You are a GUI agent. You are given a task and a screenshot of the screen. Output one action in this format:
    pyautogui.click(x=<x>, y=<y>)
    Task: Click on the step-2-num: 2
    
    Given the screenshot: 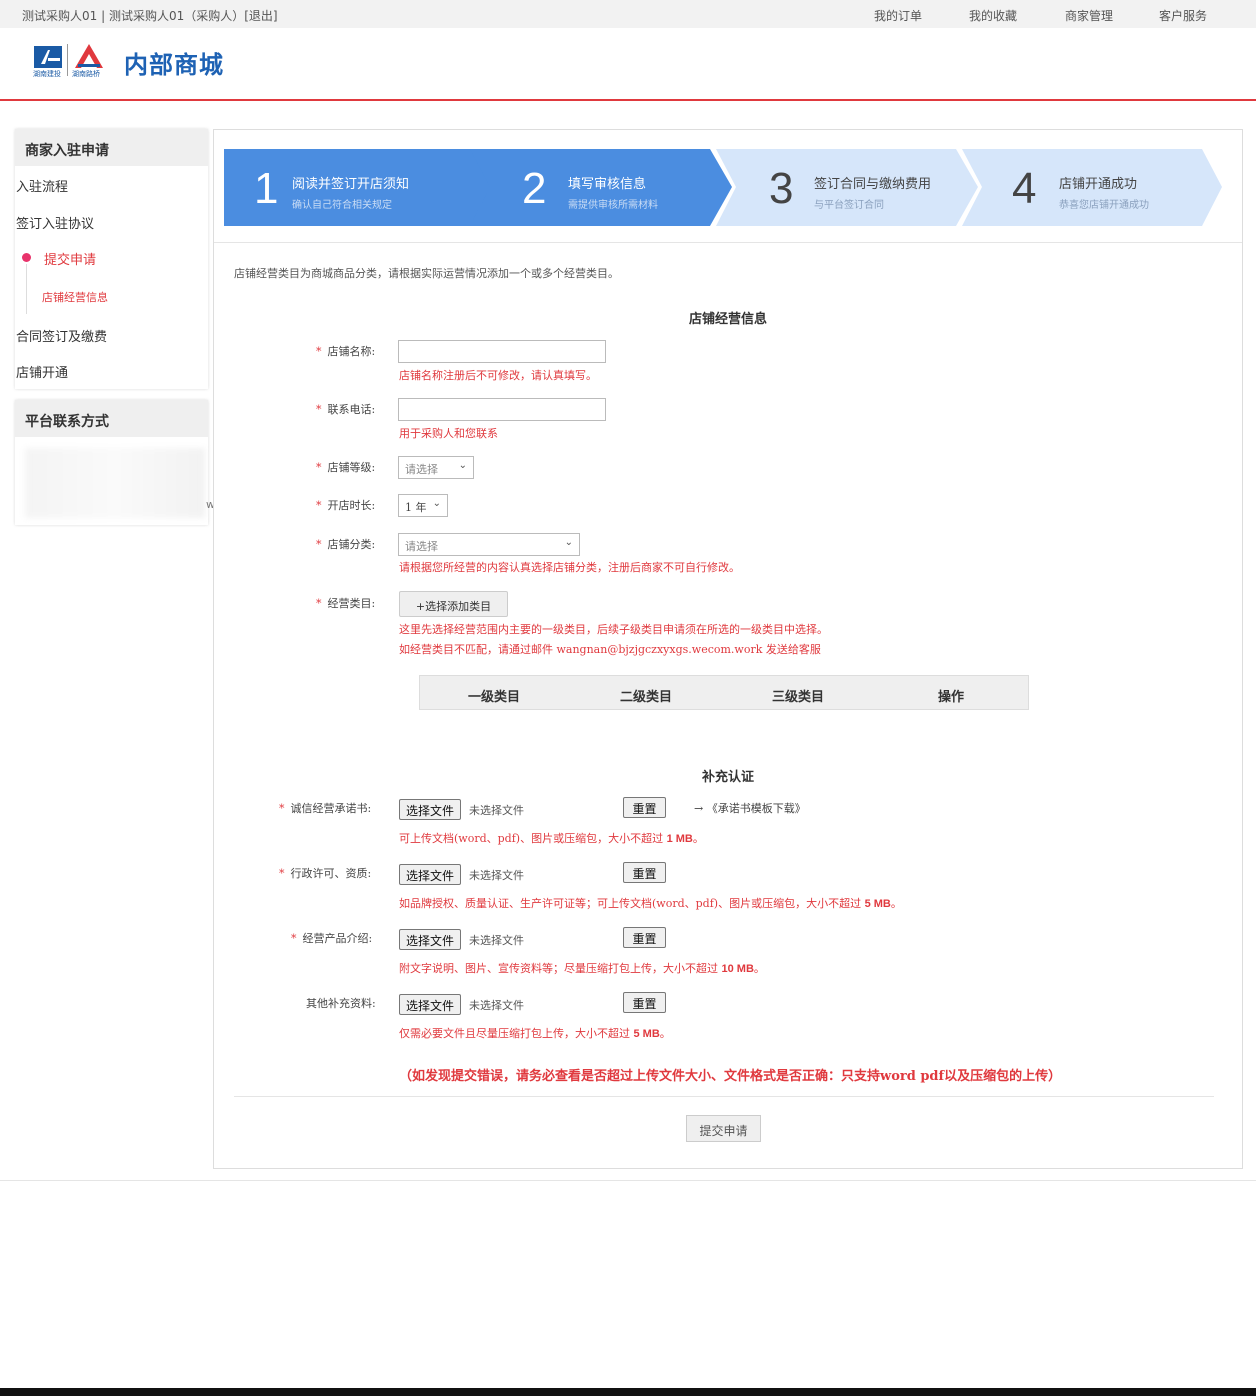 What is the action you would take?
    pyautogui.click(x=534, y=188)
    